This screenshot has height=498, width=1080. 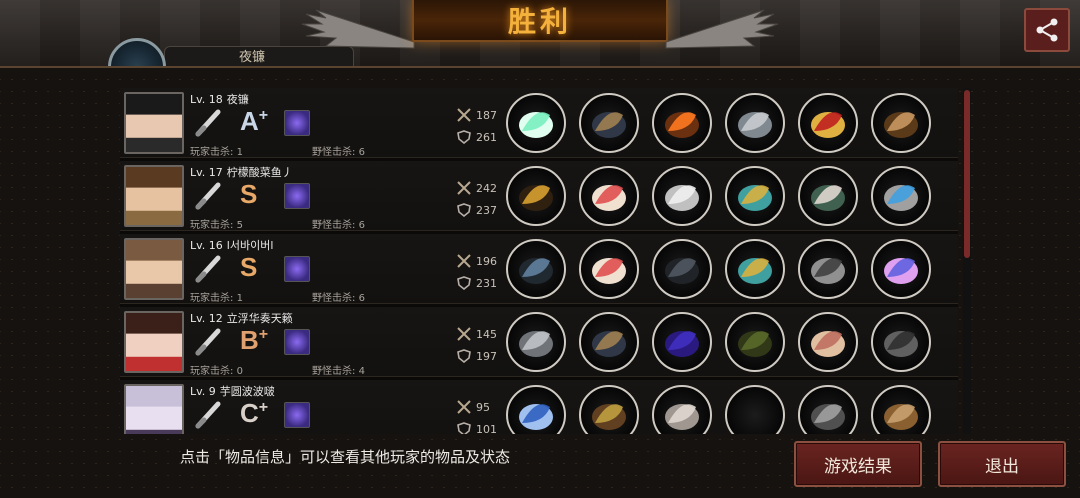 I want to click on rapier-icon, so click(x=208, y=268).